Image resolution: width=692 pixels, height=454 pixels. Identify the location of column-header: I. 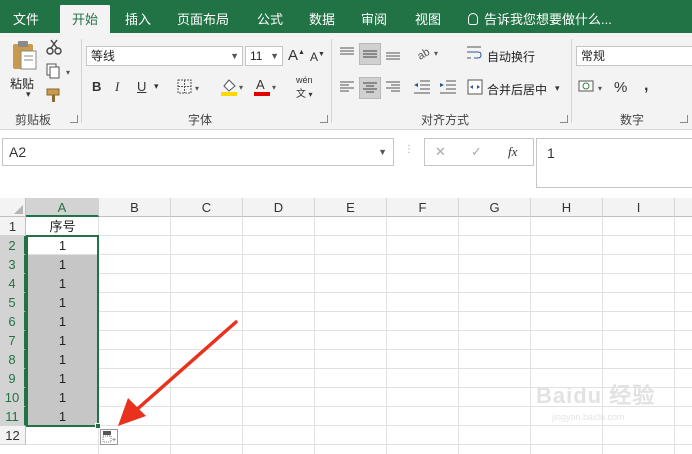
(639, 207).